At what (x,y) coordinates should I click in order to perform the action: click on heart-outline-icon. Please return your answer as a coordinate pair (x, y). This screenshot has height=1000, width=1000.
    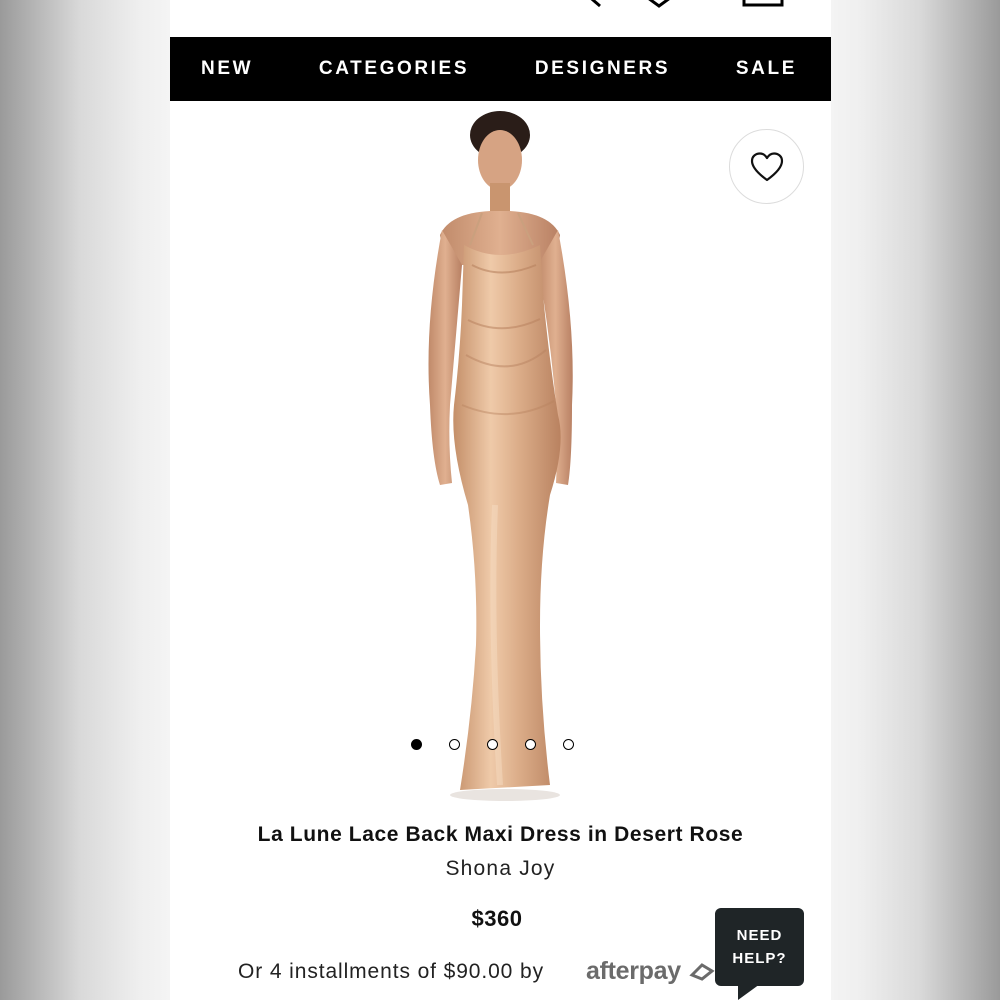
    Looking at the image, I should click on (766, 166).